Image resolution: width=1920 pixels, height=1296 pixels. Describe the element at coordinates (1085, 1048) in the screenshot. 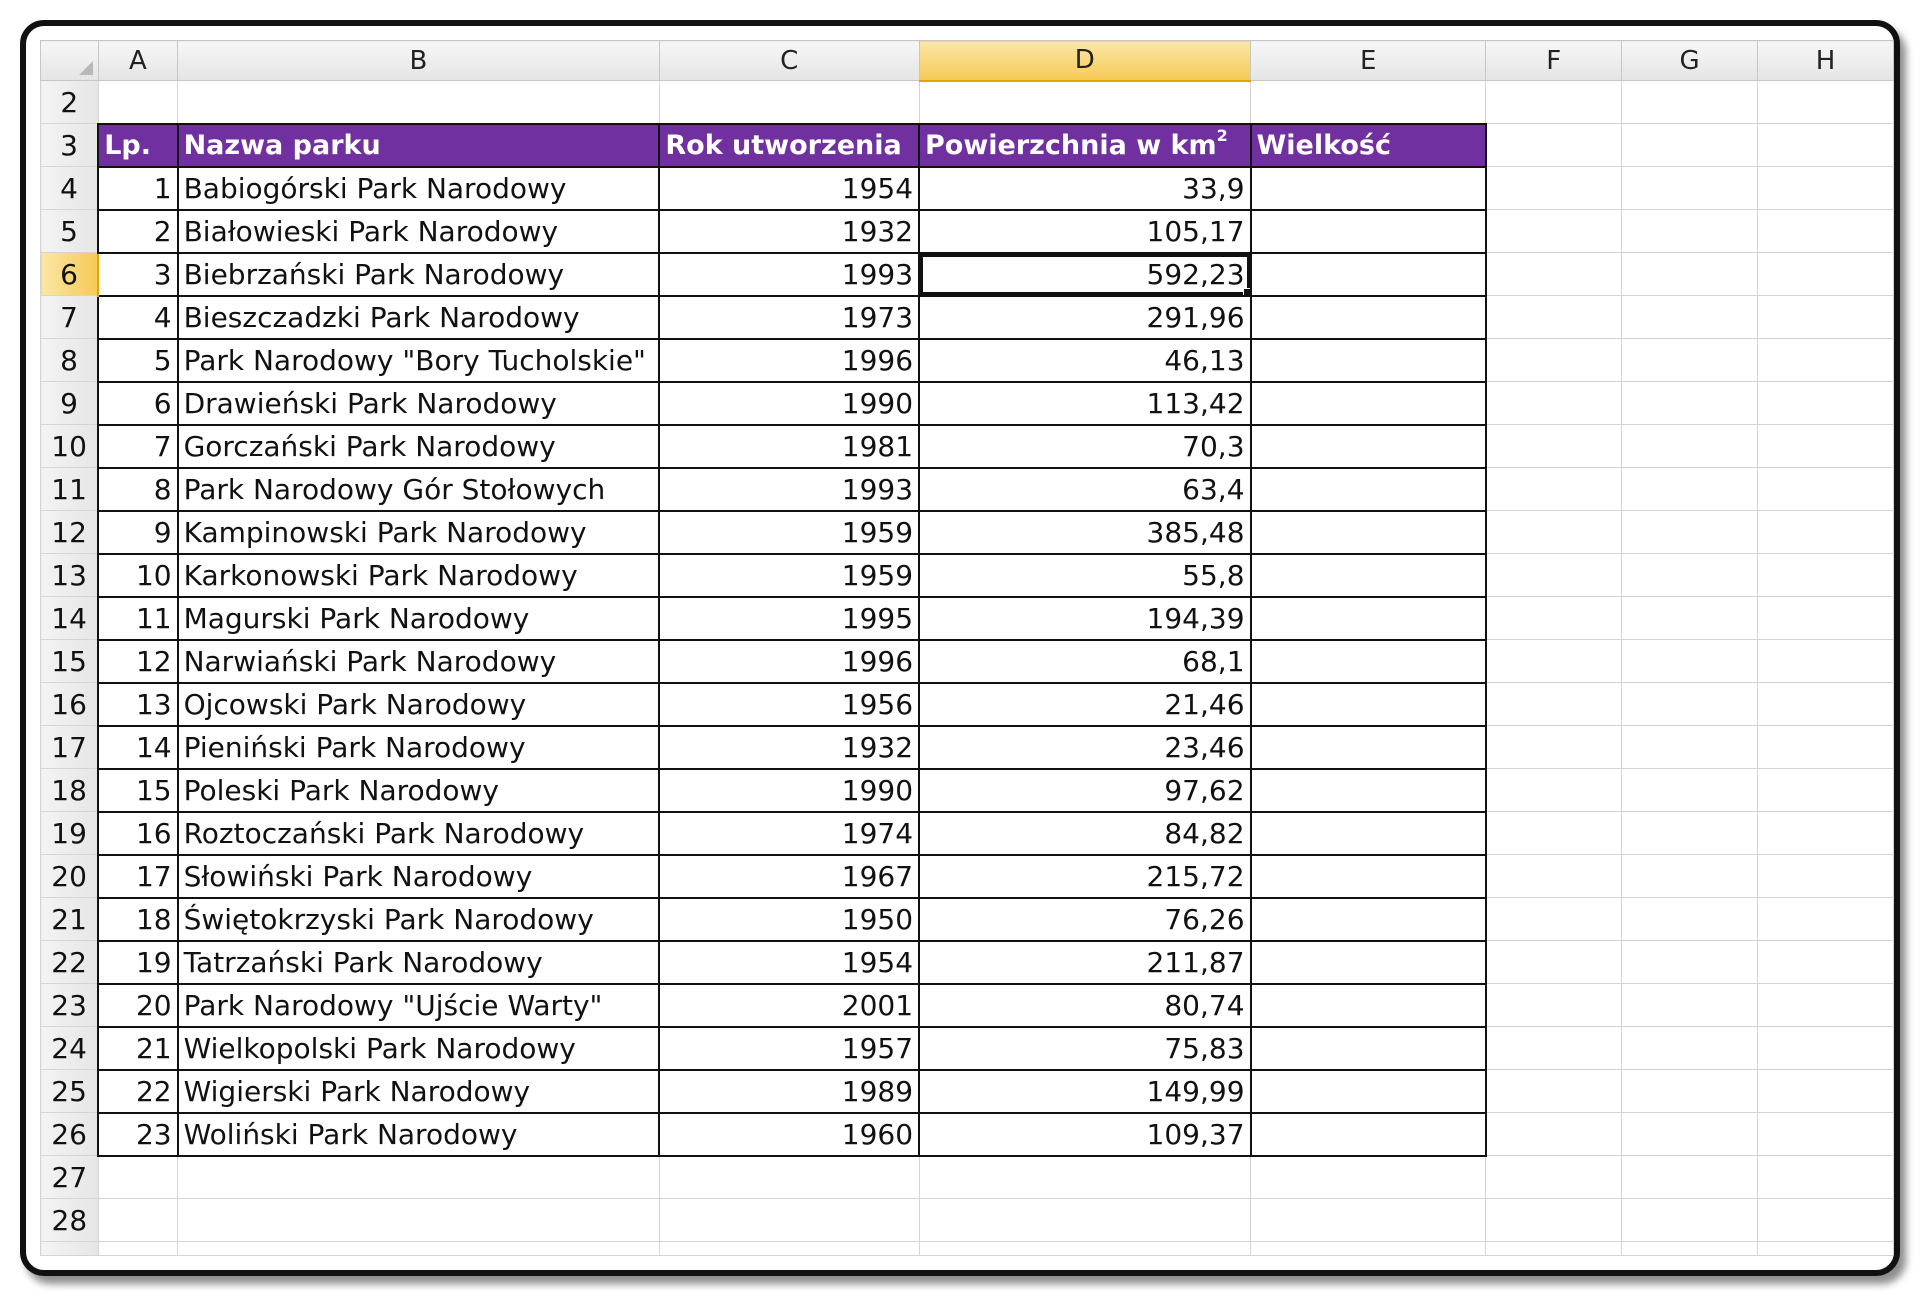

I see `cell-area: 75,83` at that location.